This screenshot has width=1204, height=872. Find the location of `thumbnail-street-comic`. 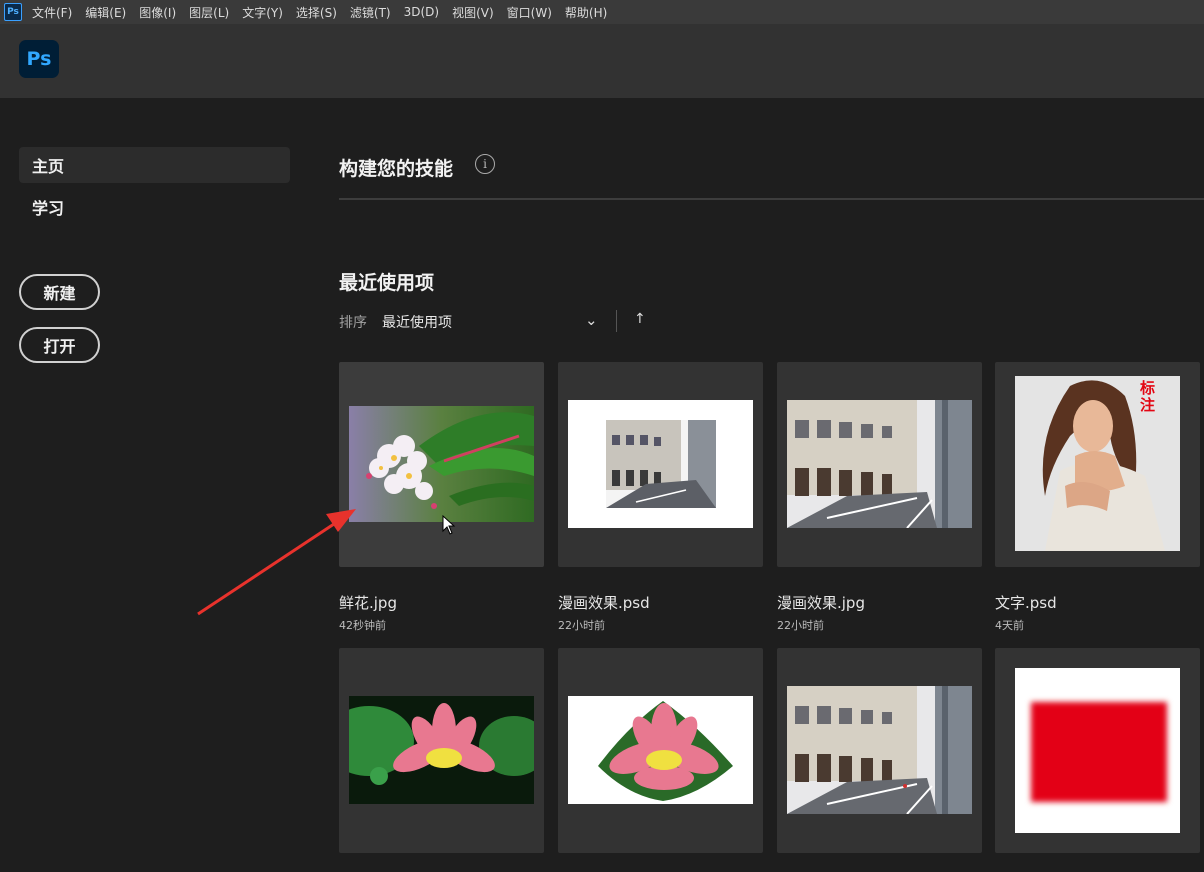

thumbnail-street-comic is located at coordinates (660, 464).